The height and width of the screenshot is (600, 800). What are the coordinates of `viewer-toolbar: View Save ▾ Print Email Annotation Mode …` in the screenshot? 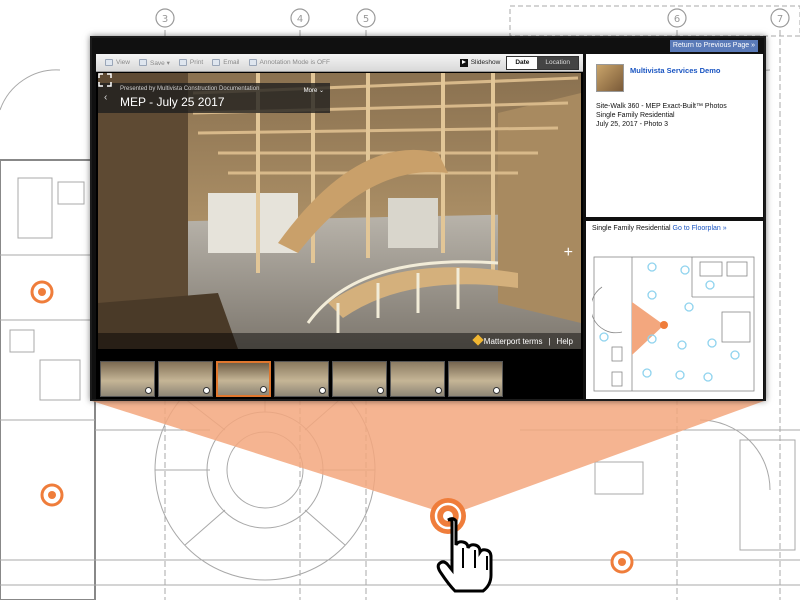 It's located at (339, 63).